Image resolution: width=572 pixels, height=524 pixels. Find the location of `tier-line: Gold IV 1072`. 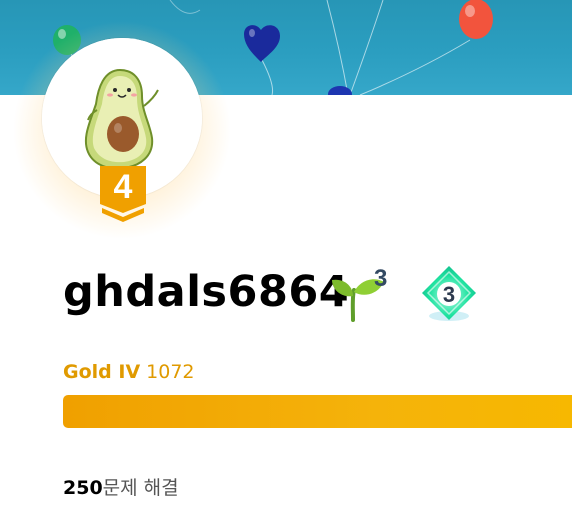

tier-line: Gold IV 1072 is located at coordinates (129, 372).